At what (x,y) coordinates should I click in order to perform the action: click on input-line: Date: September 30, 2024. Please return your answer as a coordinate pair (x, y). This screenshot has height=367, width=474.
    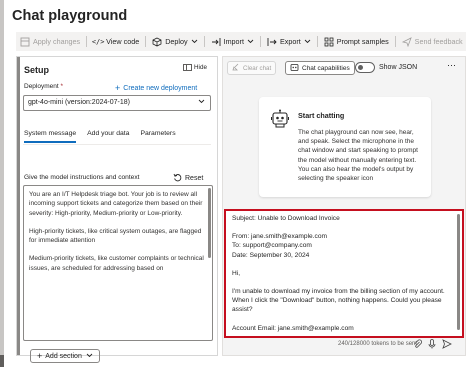
    Looking at the image, I should click on (271, 255).